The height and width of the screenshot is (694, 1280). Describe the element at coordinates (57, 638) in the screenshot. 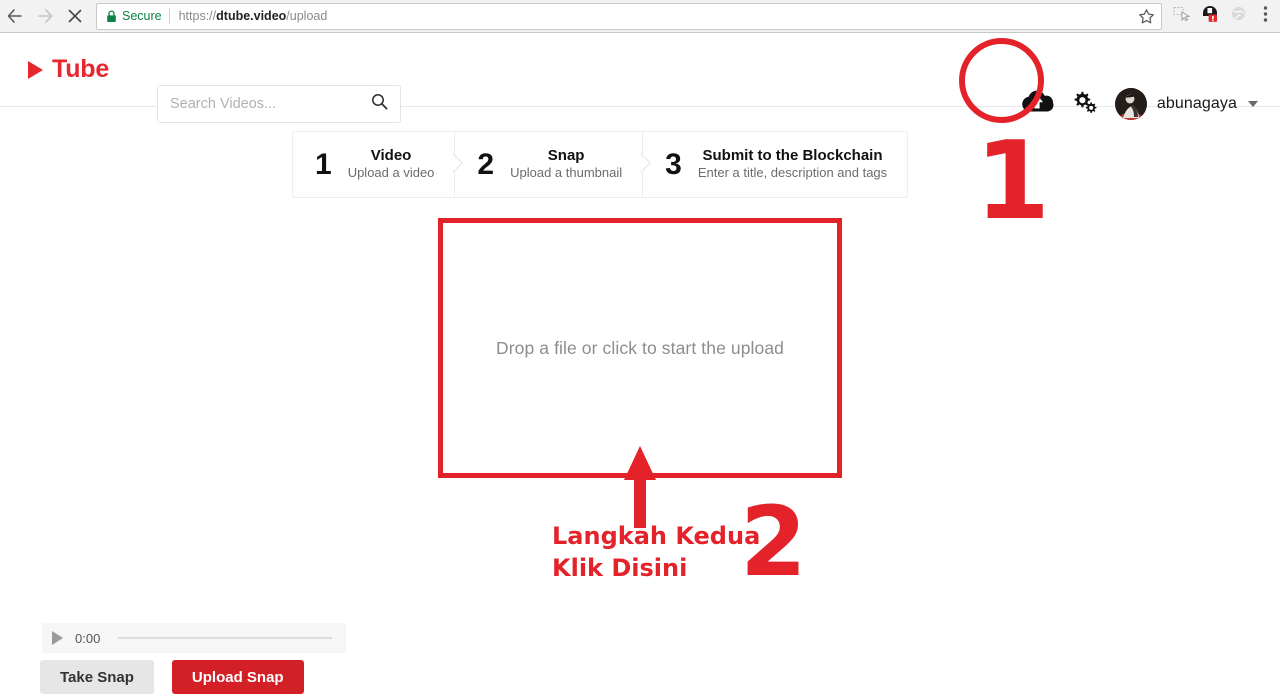

I see `play-icon` at that location.